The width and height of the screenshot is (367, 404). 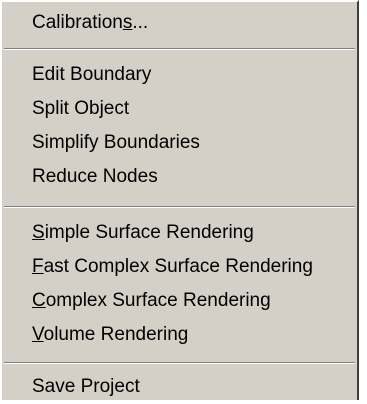 I want to click on menu-item-accelerator: F, so click(x=38, y=266).